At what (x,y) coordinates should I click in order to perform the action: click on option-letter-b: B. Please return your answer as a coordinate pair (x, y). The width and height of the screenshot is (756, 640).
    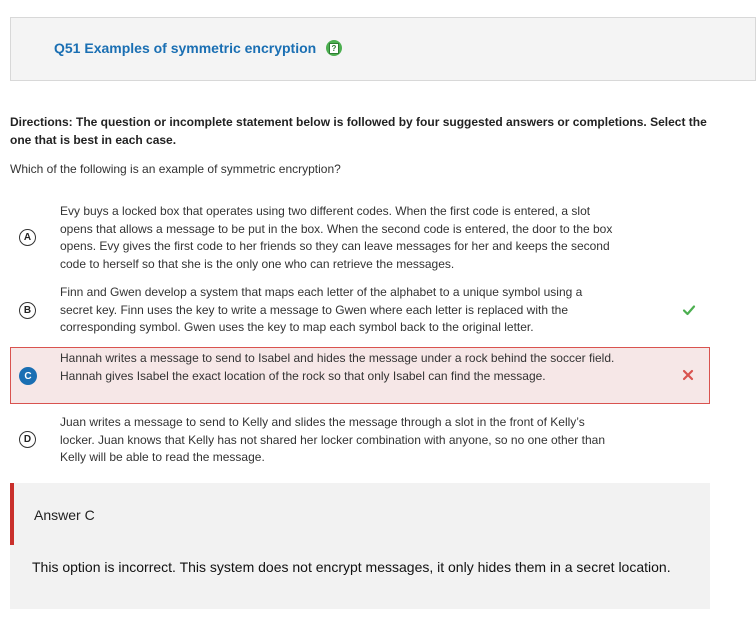
    Looking at the image, I should click on (27, 310).